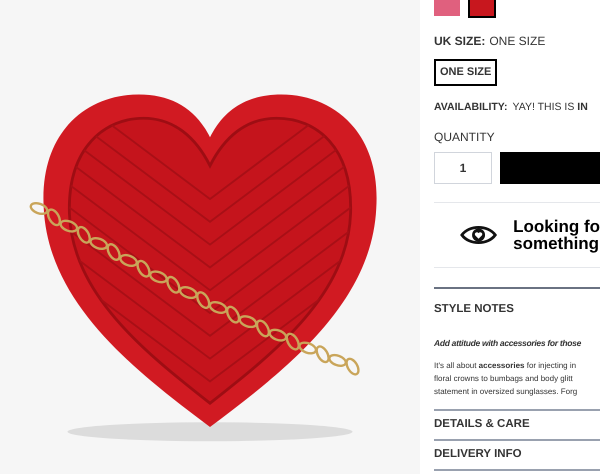  Describe the element at coordinates (508, 343) in the screenshot. I see `style-notes-intro: Add attitude with accessories for those` at that location.